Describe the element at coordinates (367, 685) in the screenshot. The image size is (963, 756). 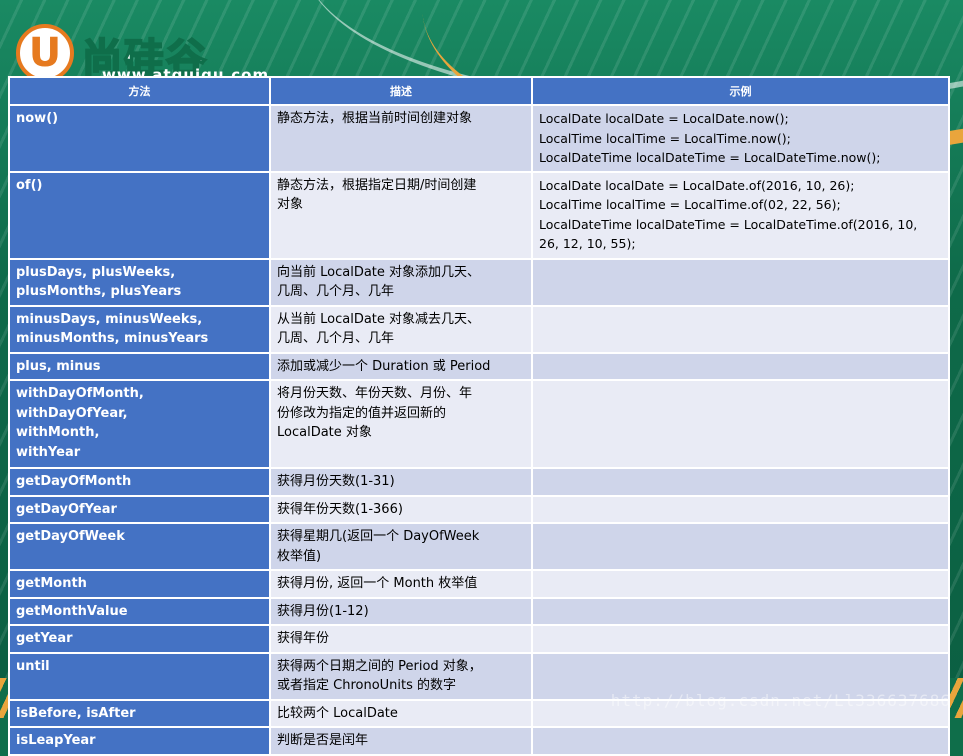
I see `description-cell-line: 或者指定 ChronoUnits 的数字` at that location.